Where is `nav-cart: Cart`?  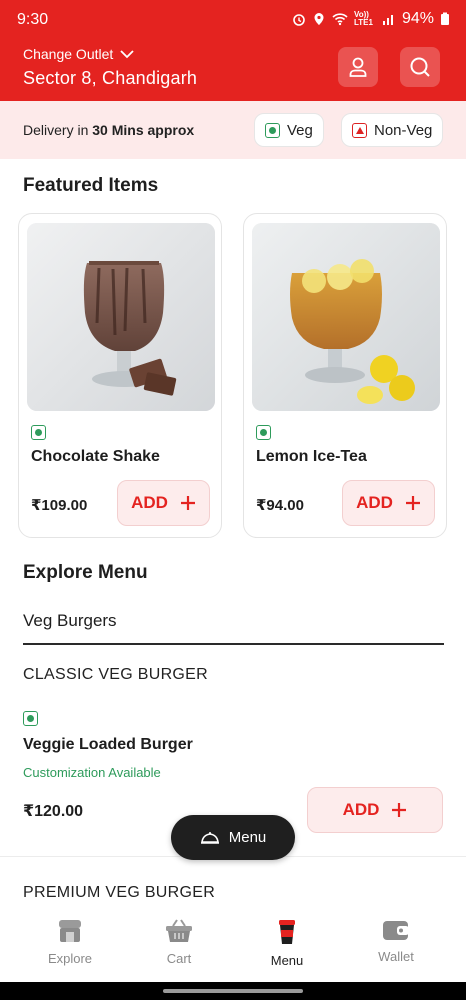
nav-cart: Cart is located at coordinates (179, 942).